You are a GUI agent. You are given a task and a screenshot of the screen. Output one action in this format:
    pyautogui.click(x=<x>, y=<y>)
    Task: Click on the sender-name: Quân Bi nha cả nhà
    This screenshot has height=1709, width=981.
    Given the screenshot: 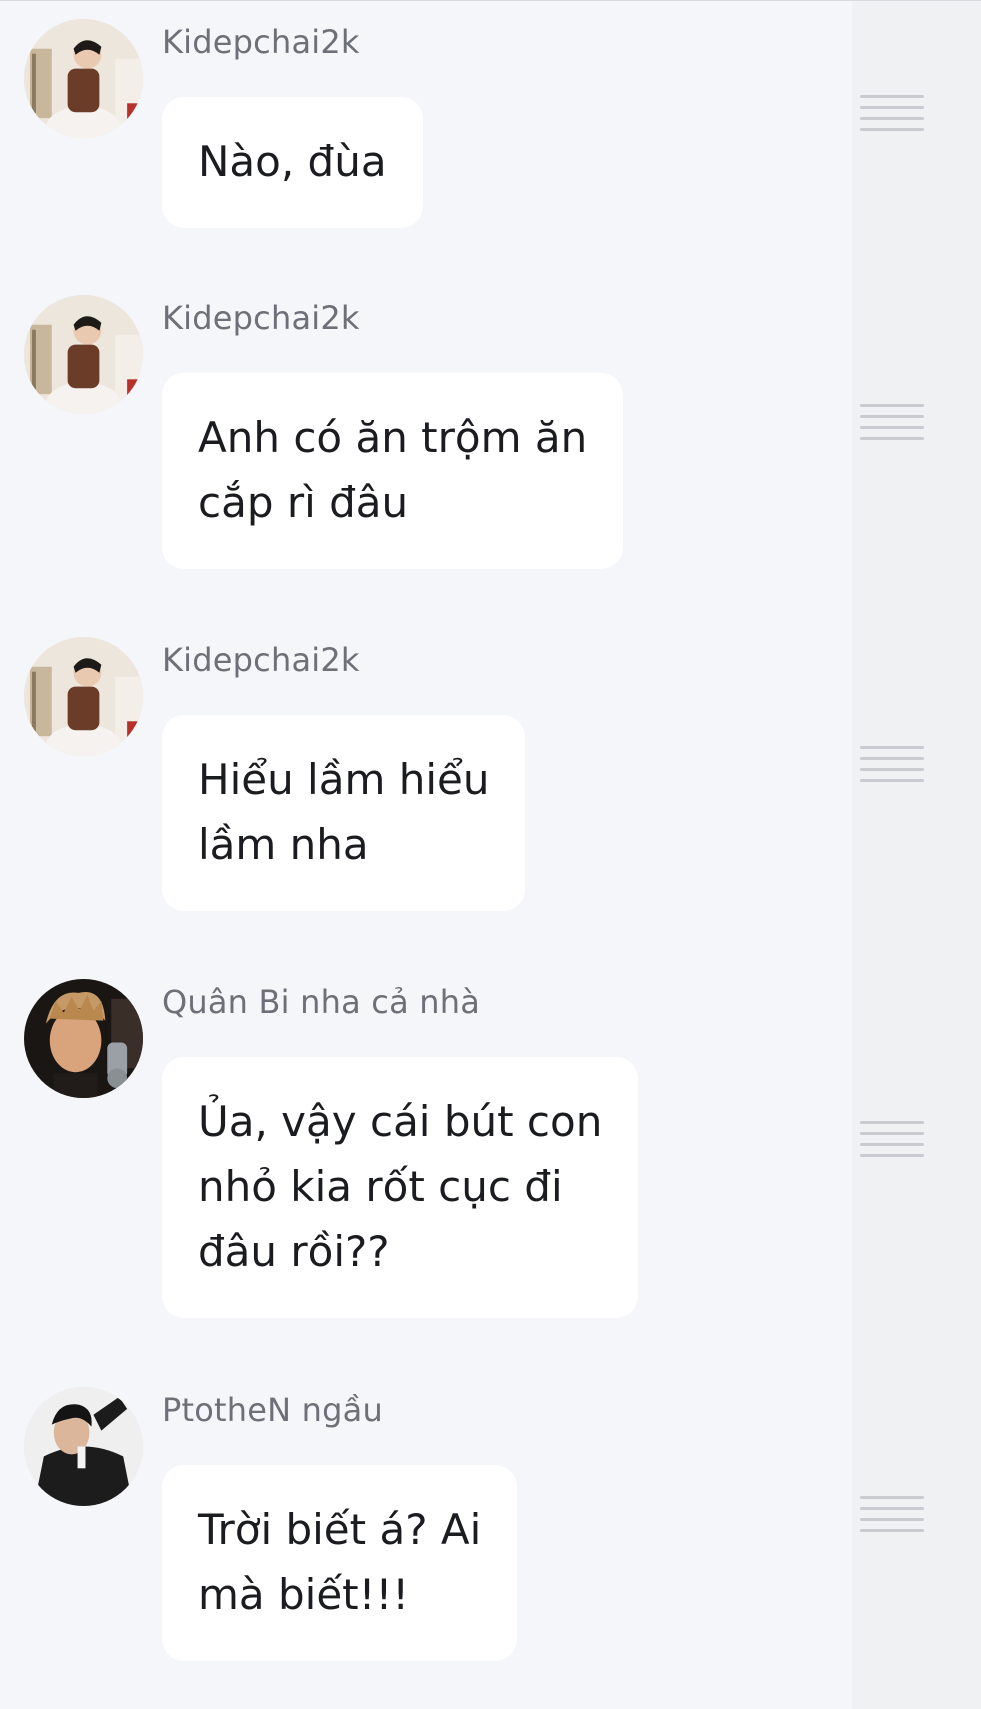 What is the action you would take?
    pyautogui.click(x=321, y=1002)
    